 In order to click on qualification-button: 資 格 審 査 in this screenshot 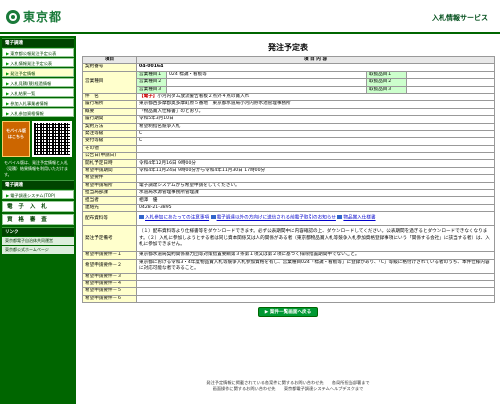, I will do `click(38, 219)`.